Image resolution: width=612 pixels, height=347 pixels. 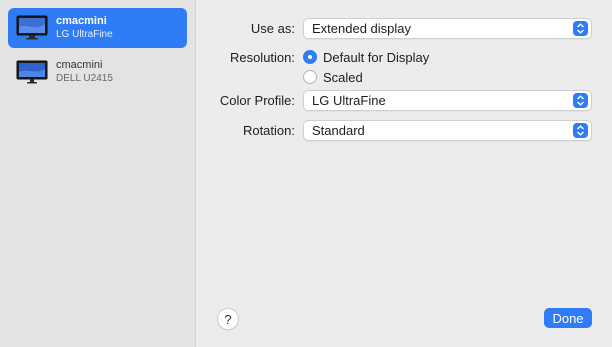 I want to click on resolution-default-option: Default for Display, so click(x=366, y=57).